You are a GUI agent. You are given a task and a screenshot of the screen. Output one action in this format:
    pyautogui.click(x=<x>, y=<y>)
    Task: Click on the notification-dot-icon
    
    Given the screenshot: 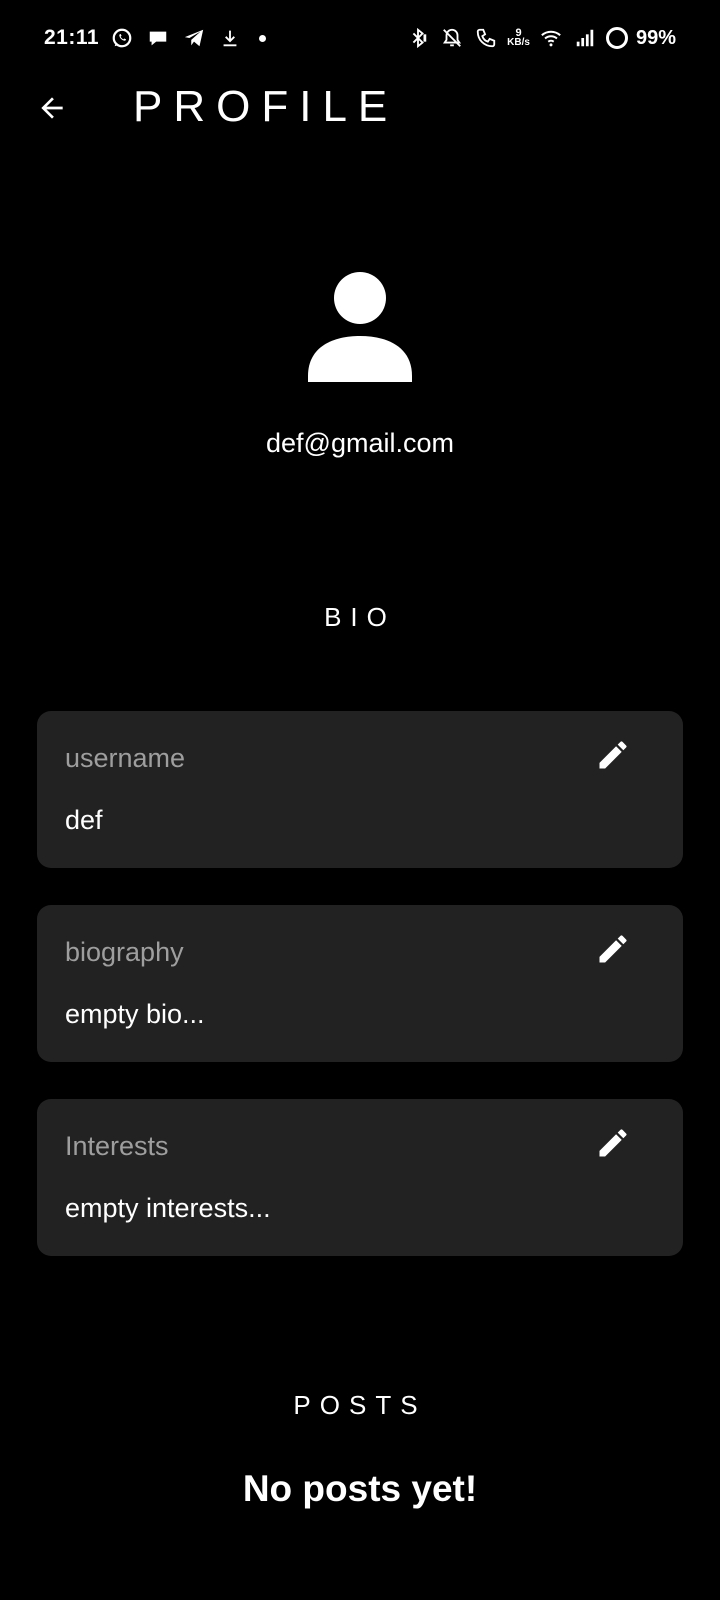 What is the action you would take?
    pyautogui.click(x=263, y=38)
    